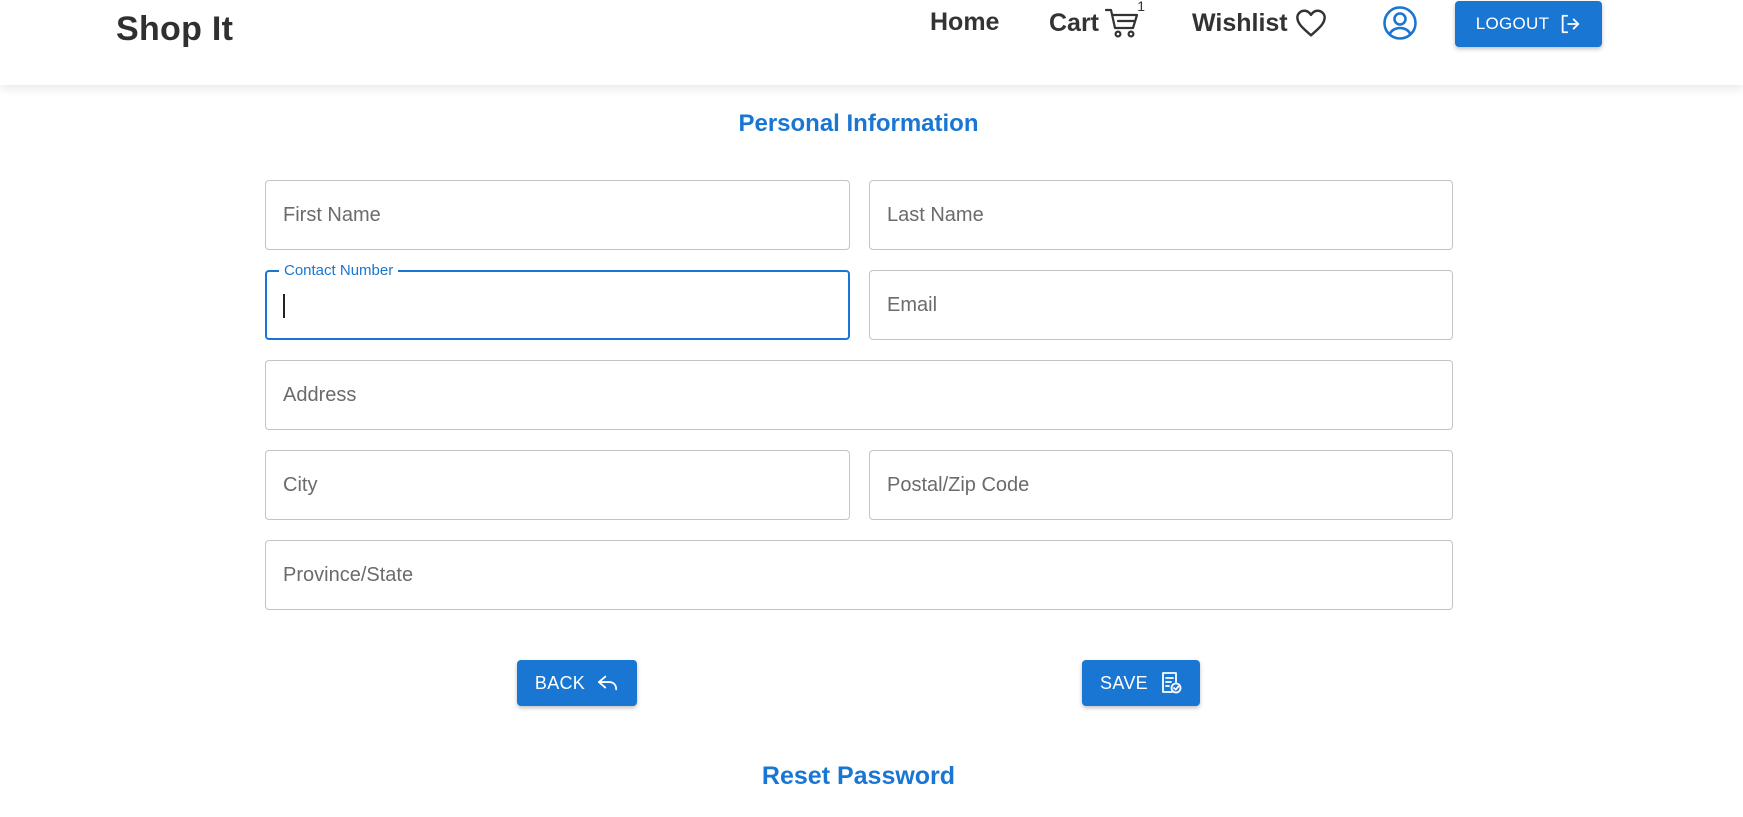  Describe the element at coordinates (608, 683) in the screenshot. I see `reply-icon` at that location.